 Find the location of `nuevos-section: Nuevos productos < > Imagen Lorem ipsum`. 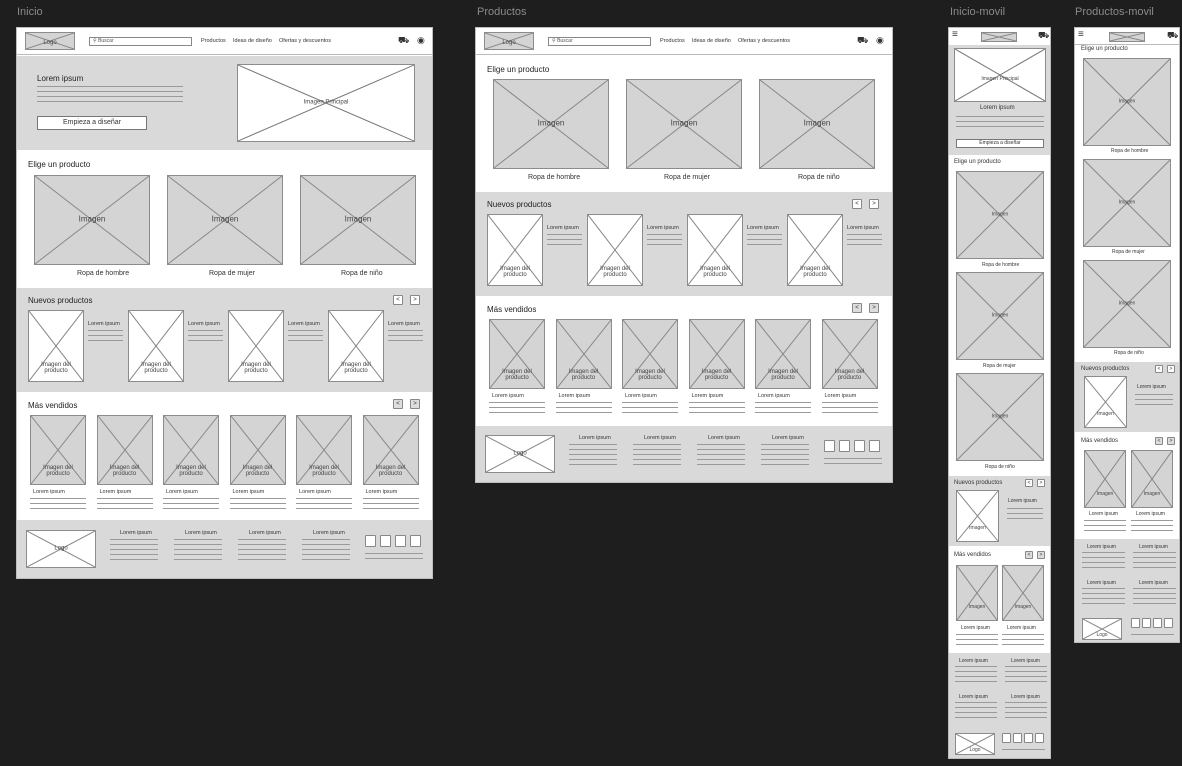

nuevos-section: Nuevos productos < > Imagen Lorem ipsum is located at coordinates (1127, 397).